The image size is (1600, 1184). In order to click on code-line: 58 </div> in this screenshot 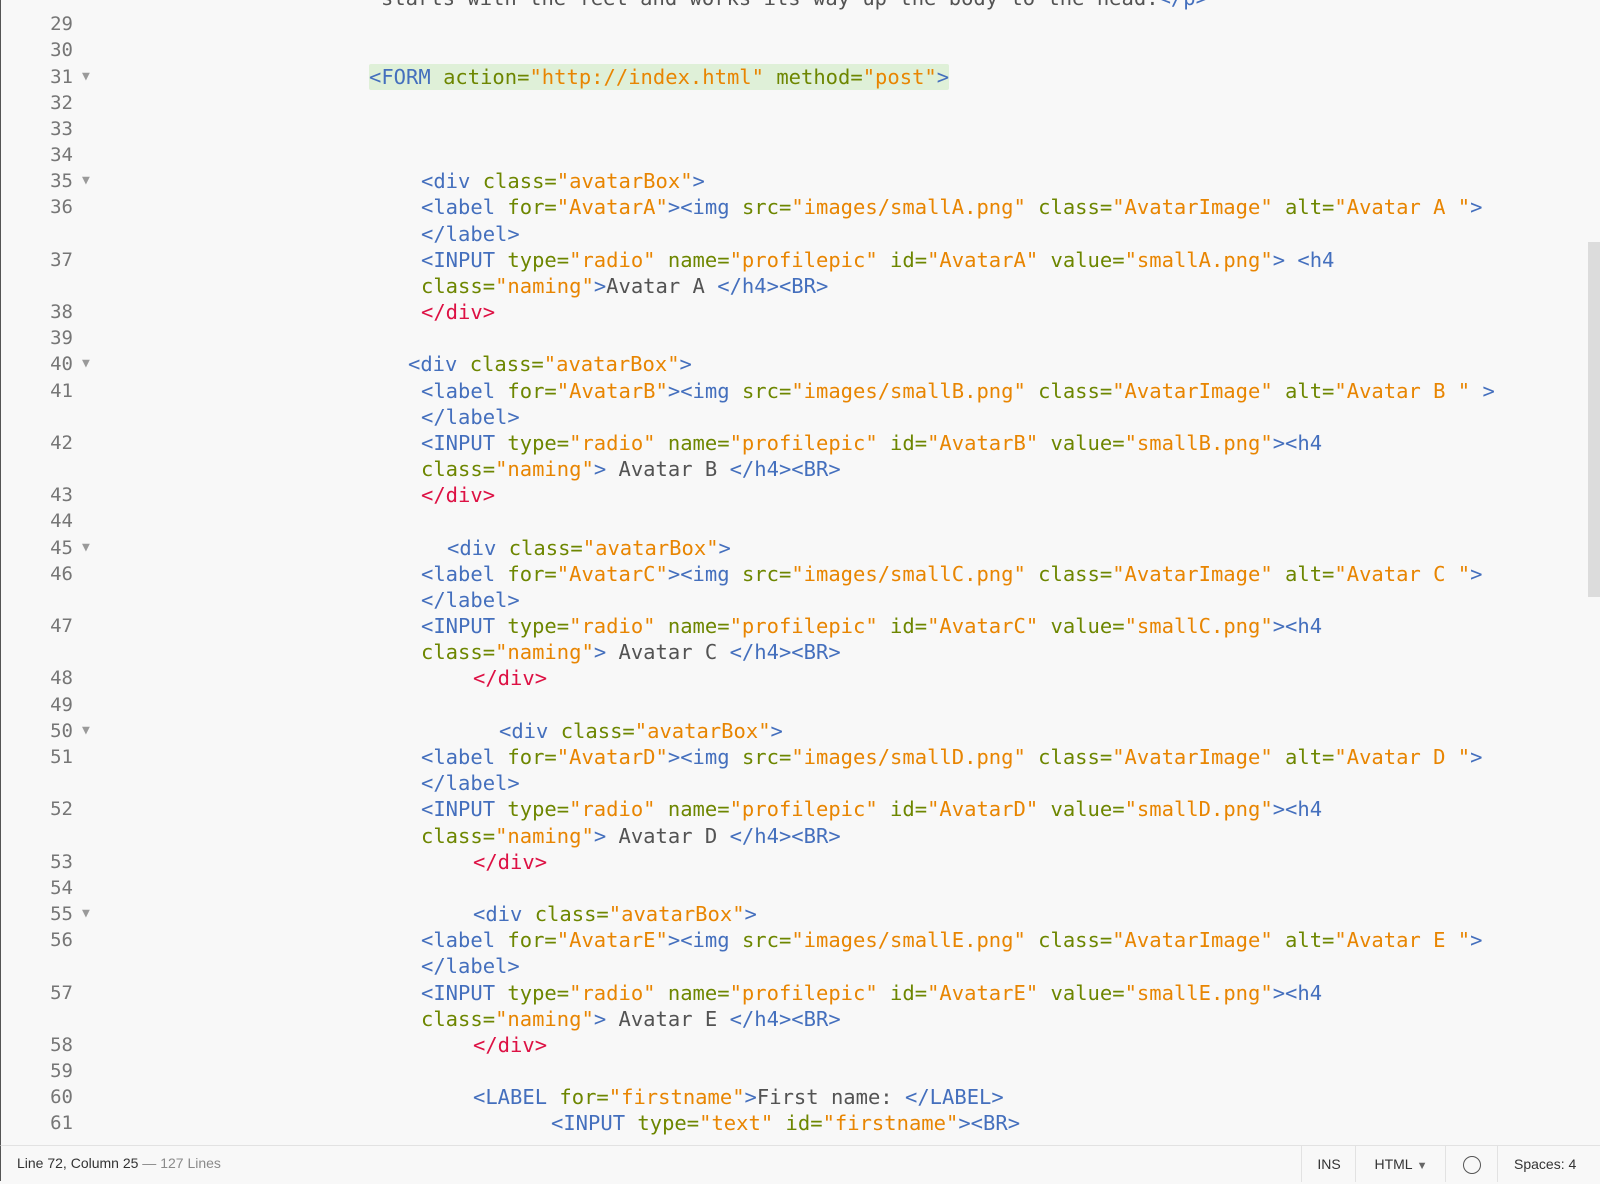, I will do `click(795, 1045)`.